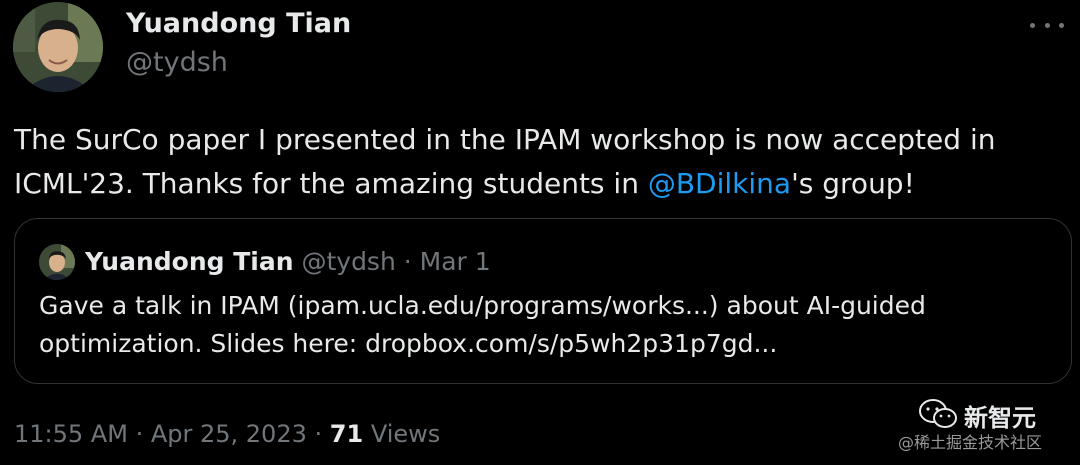  I want to click on author-avatar, so click(58, 47).